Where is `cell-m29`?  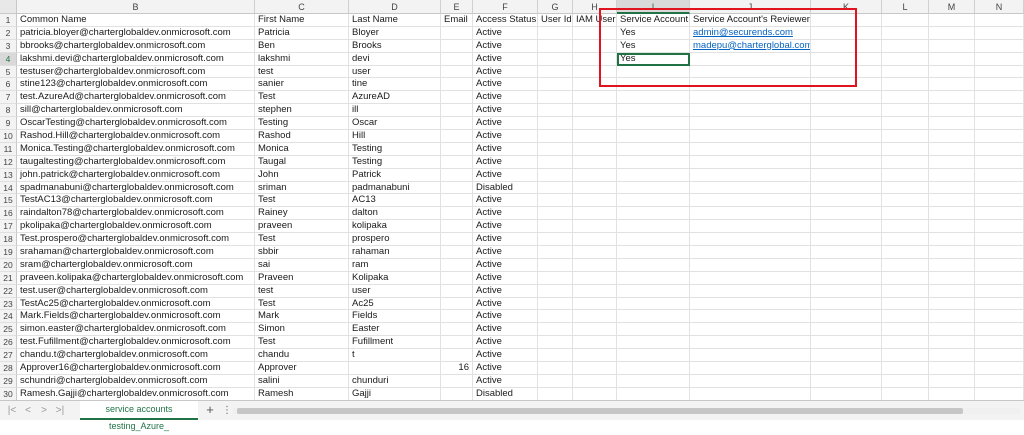 cell-m29 is located at coordinates (952, 381).